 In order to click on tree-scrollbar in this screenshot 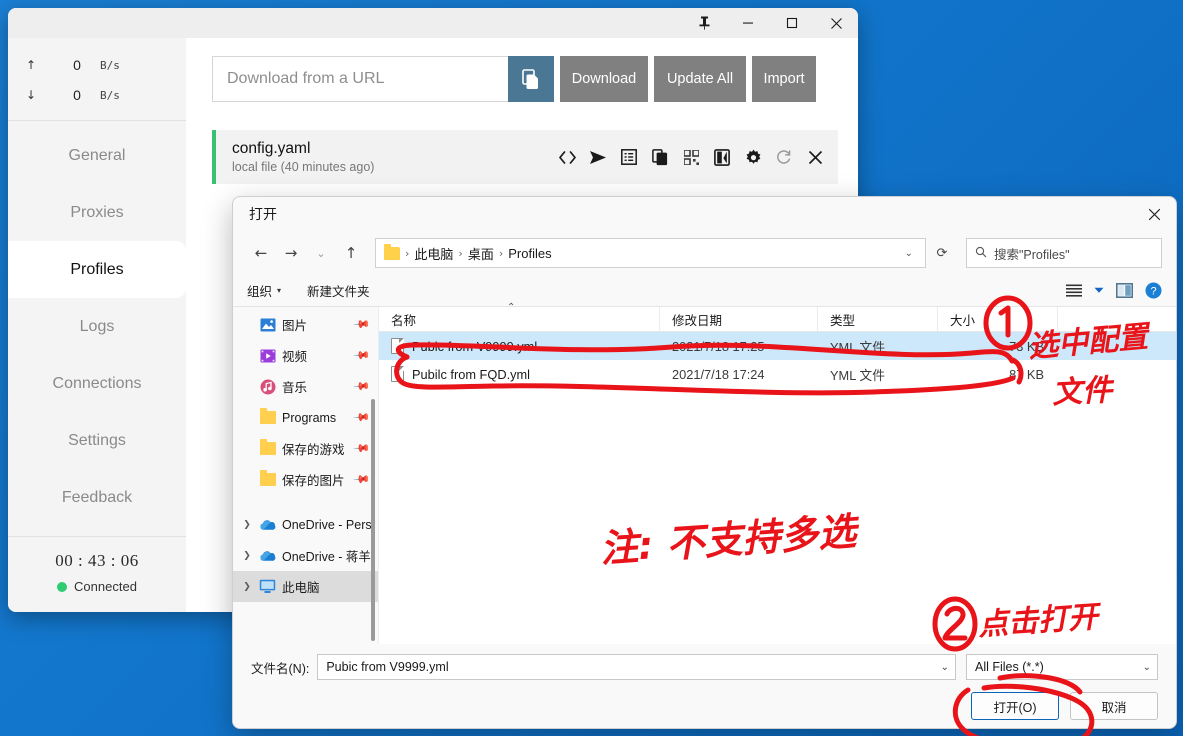, I will do `click(373, 520)`.